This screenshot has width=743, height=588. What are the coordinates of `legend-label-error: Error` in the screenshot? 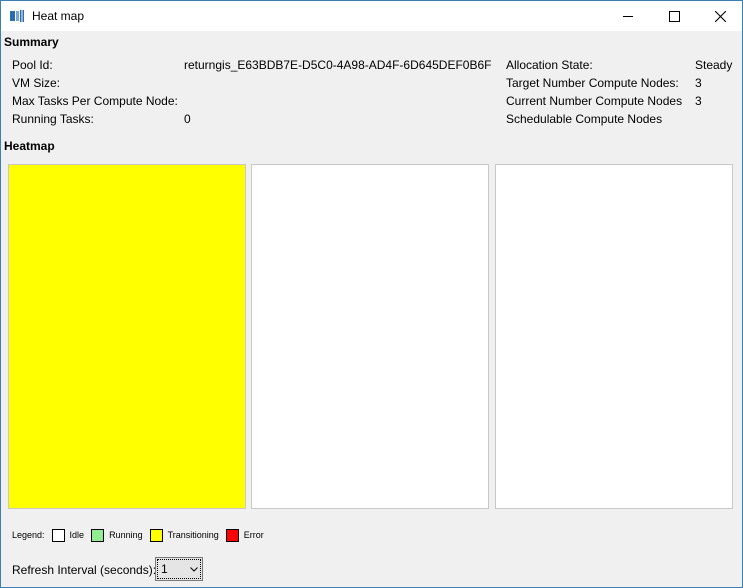 It's located at (253, 535).